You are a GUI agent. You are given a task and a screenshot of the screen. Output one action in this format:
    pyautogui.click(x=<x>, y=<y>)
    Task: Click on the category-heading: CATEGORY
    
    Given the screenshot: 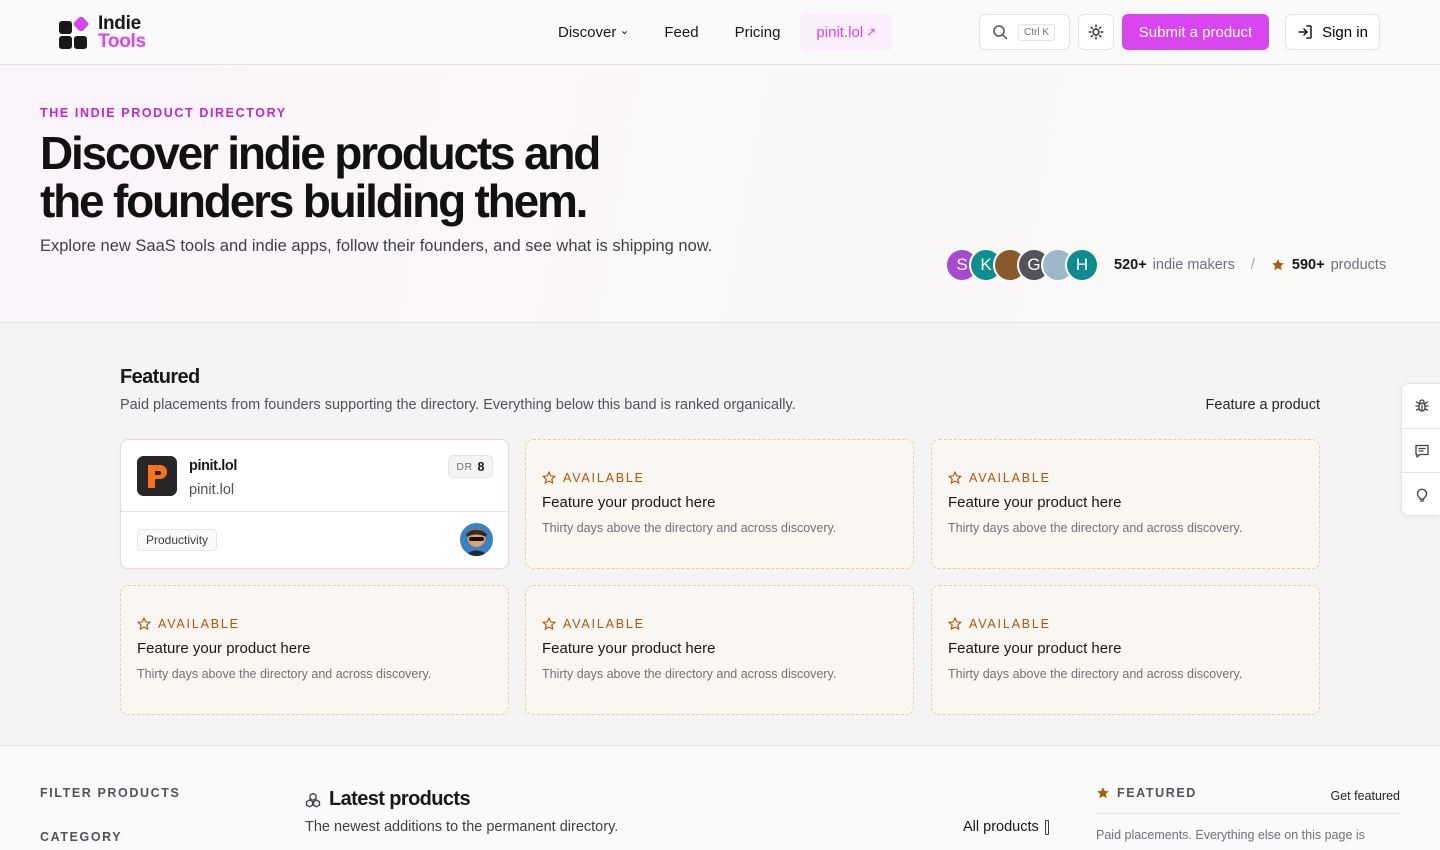 What is the action you would take?
    pyautogui.click(x=81, y=837)
    